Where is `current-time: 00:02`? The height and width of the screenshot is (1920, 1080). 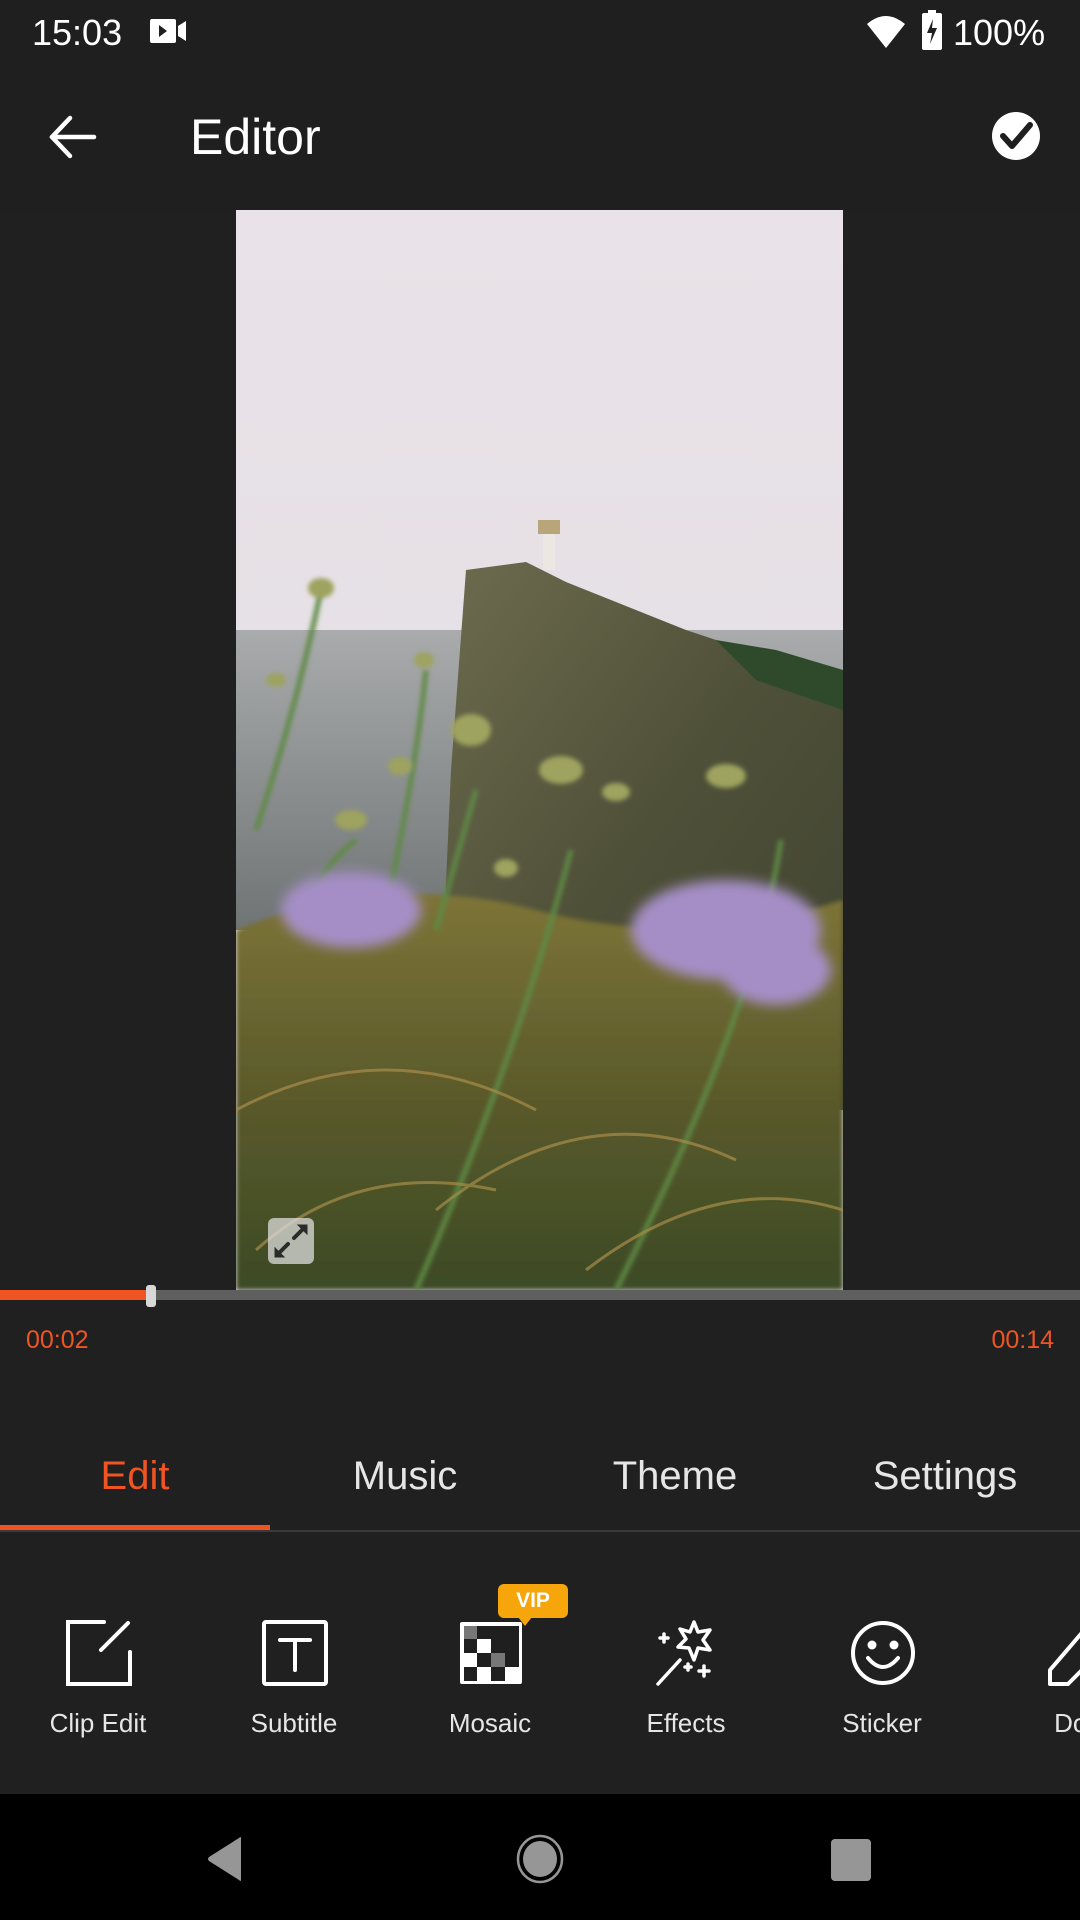
current-time: 00:02 is located at coordinates (57, 1340).